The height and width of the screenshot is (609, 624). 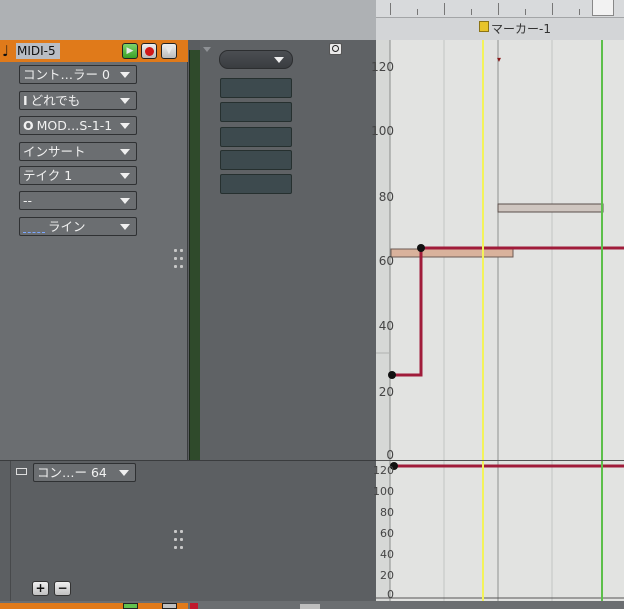 What do you see at coordinates (484, 26) in the screenshot?
I see `marker-flag-icon` at bounding box center [484, 26].